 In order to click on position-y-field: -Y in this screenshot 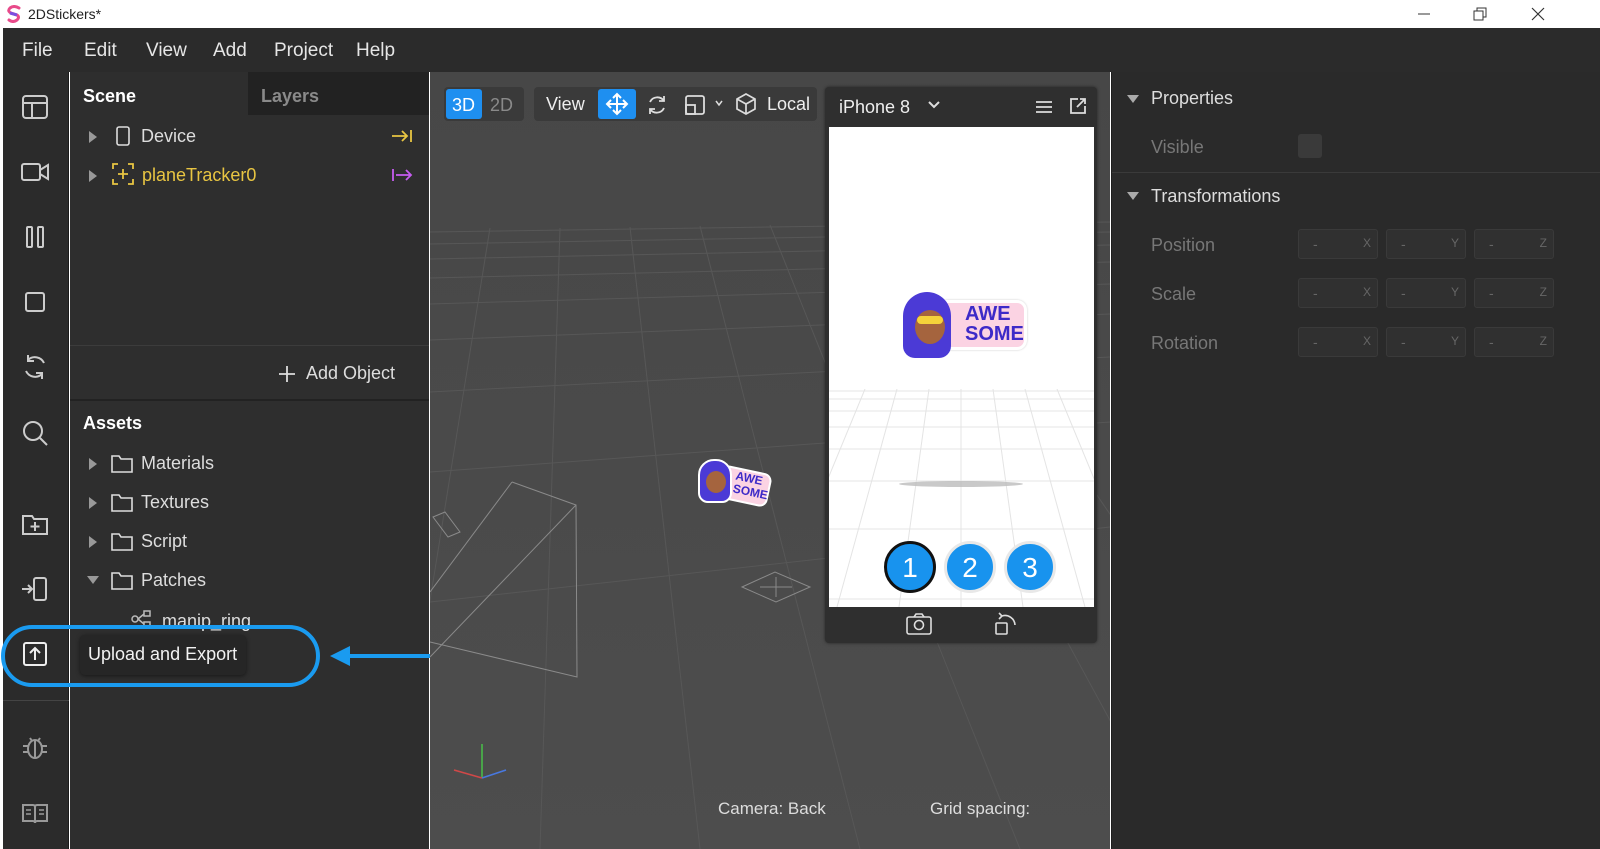, I will do `click(1426, 244)`.